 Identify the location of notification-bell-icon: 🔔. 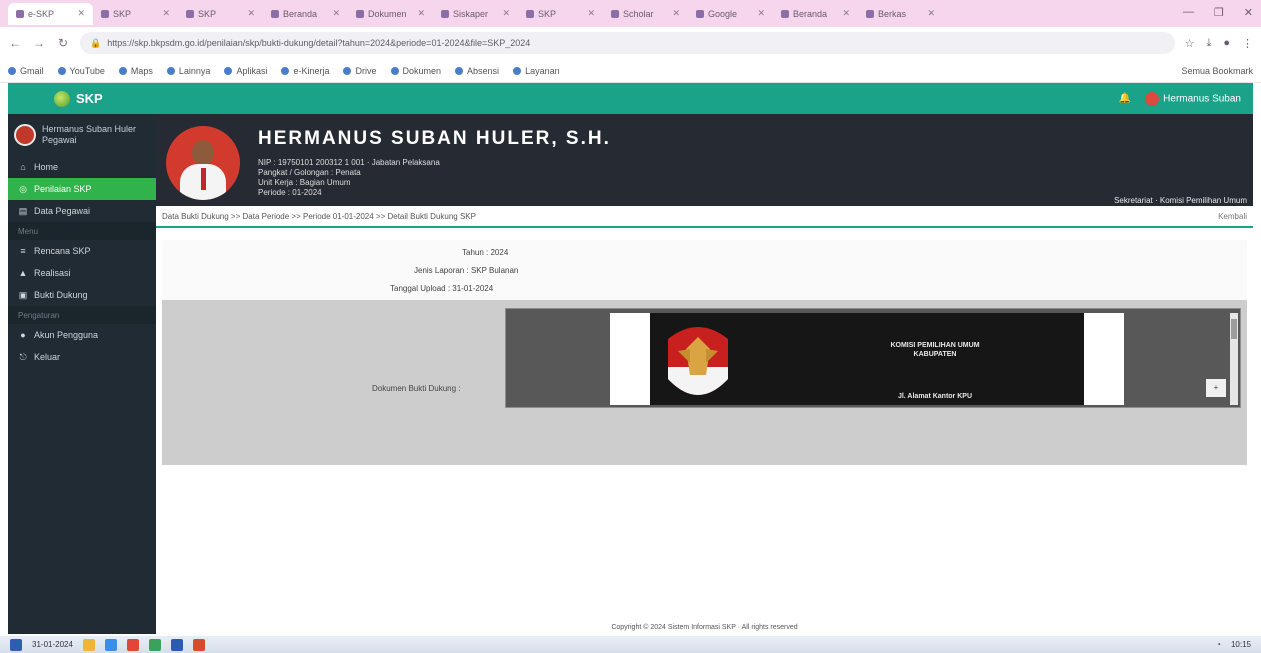
(1125, 98).